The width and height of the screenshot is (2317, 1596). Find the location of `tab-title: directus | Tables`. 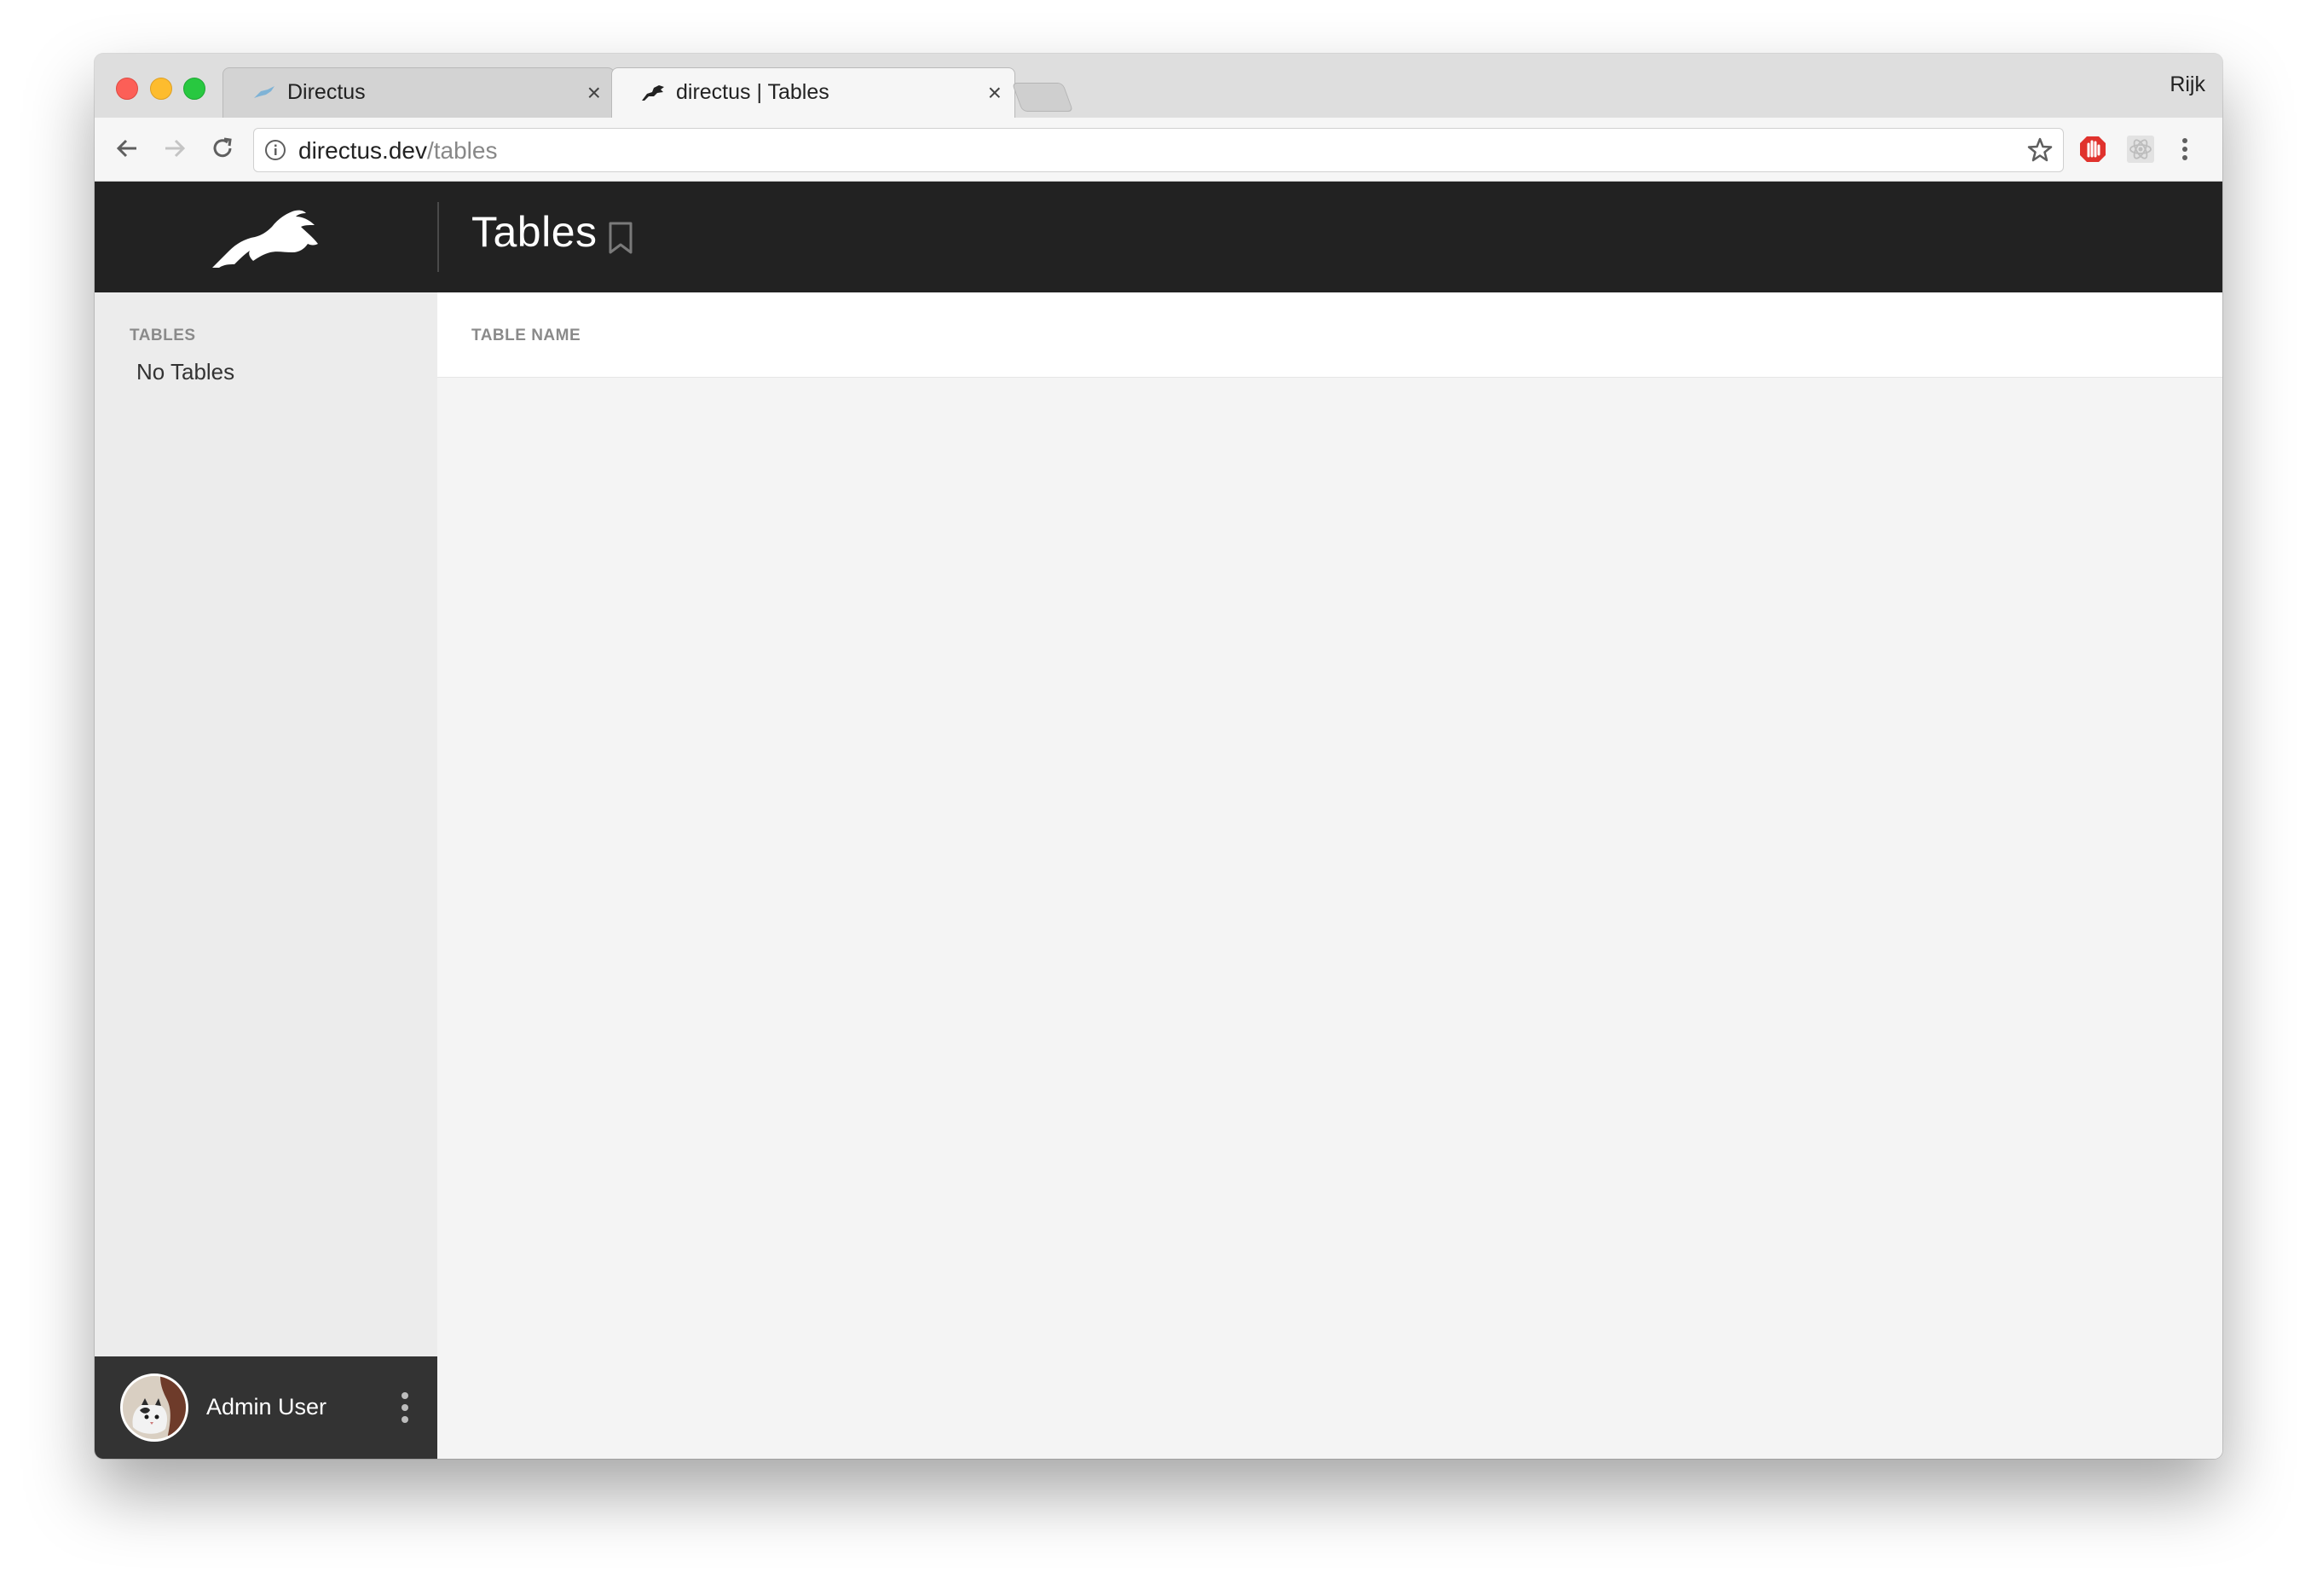

tab-title: directus | Tables is located at coordinates (752, 92).